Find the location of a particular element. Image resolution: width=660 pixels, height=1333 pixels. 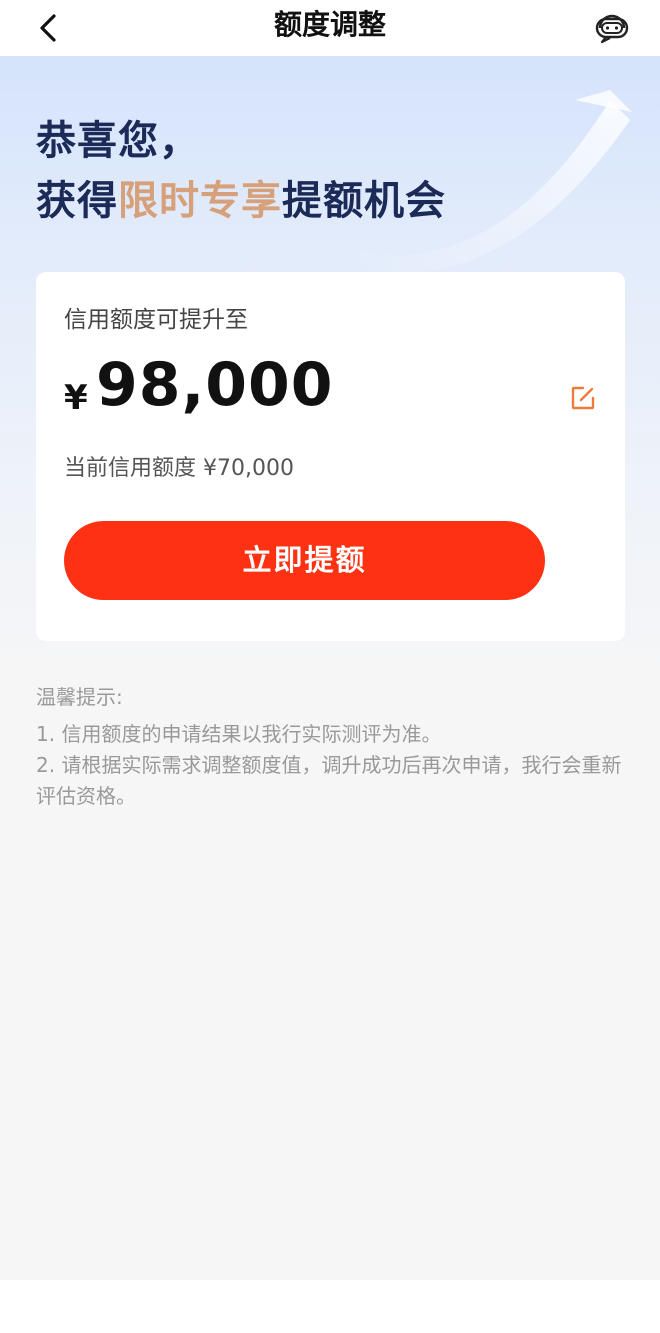

target-limit-amount: 98,000 is located at coordinates (215, 385).